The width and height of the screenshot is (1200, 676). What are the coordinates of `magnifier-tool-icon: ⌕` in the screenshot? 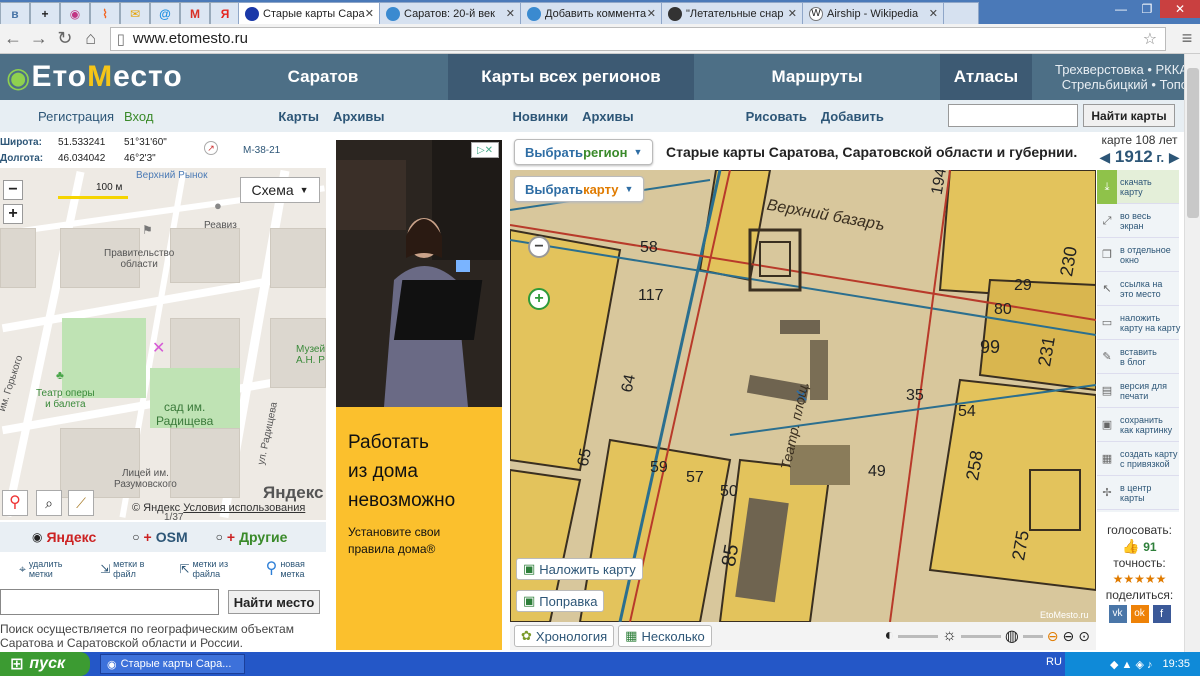 It's located at (49, 503).